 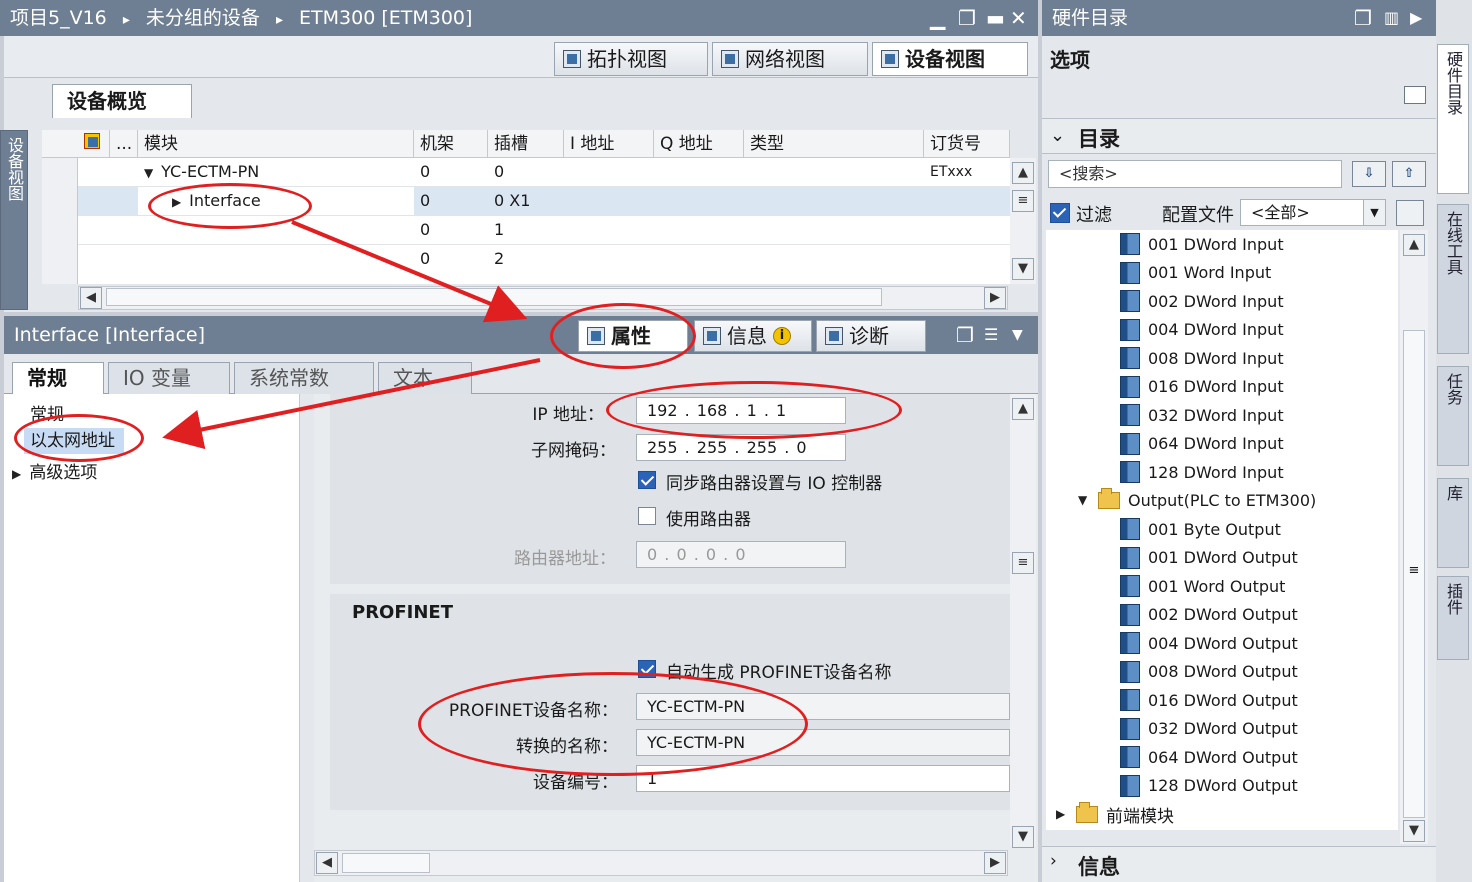 What do you see at coordinates (823, 742) in the screenshot?
I see `converted-name-field: YC-ECTM-PN` at bounding box center [823, 742].